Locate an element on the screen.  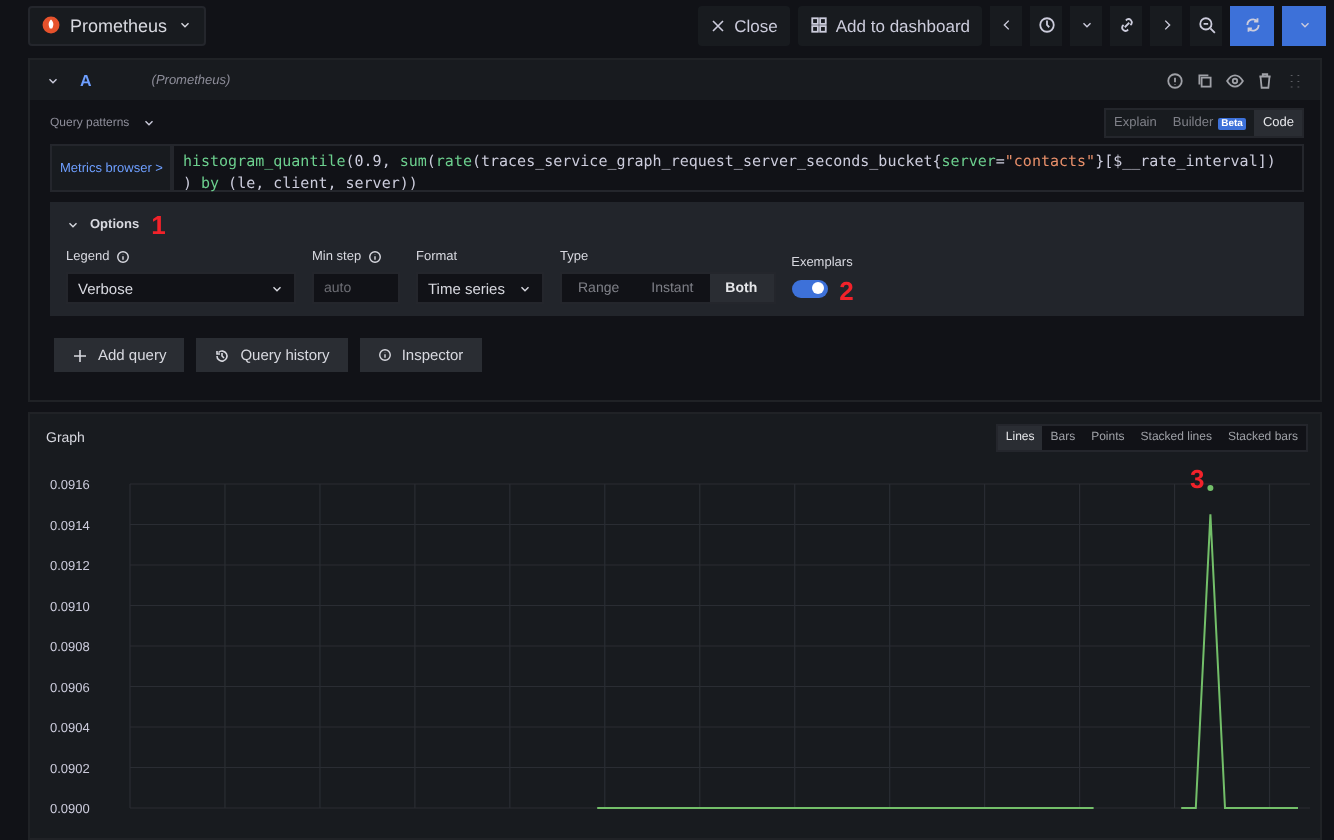
exemplar-dot is located at coordinates (1210, 488).